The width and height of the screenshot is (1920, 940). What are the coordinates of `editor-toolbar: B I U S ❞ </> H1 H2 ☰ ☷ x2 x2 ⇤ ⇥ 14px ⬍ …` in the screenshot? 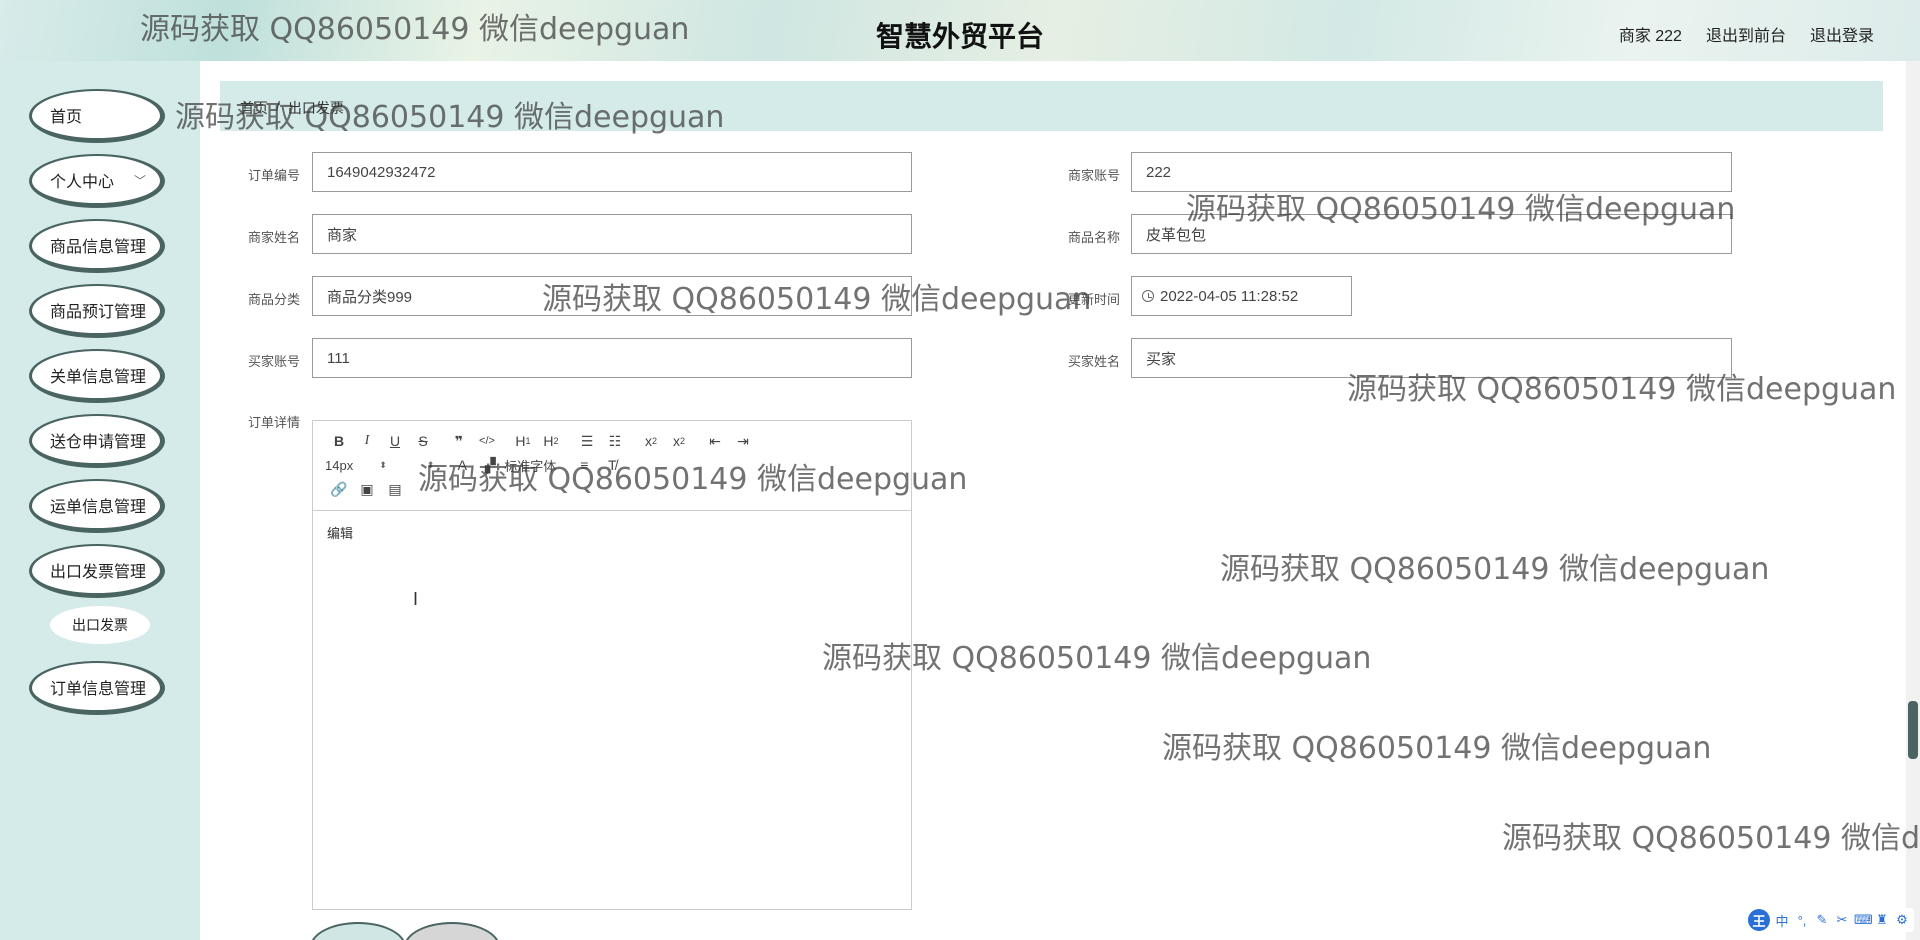 It's located at (612, 466).